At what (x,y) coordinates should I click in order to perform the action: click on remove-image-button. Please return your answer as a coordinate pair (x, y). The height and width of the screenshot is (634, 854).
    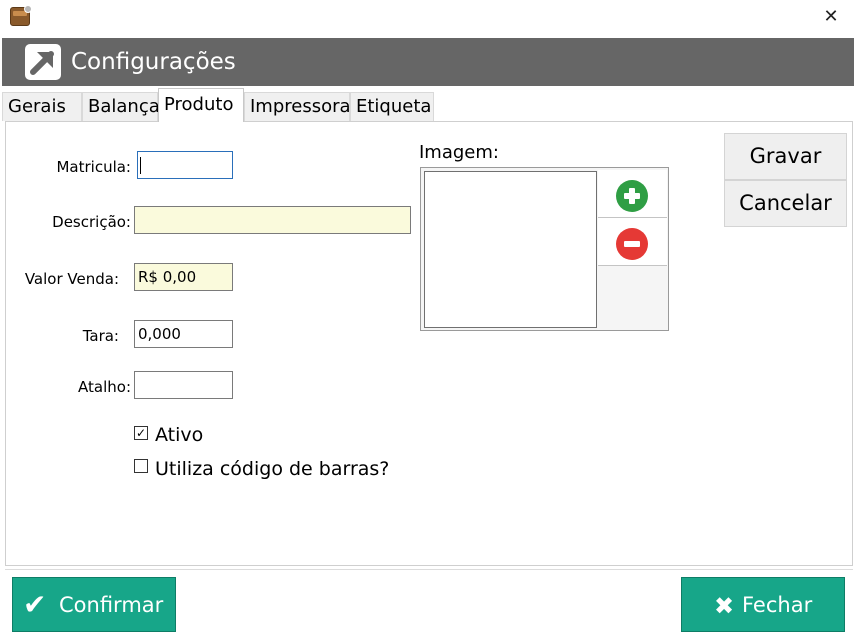
    Looking at the image, I should click on (632, 242).